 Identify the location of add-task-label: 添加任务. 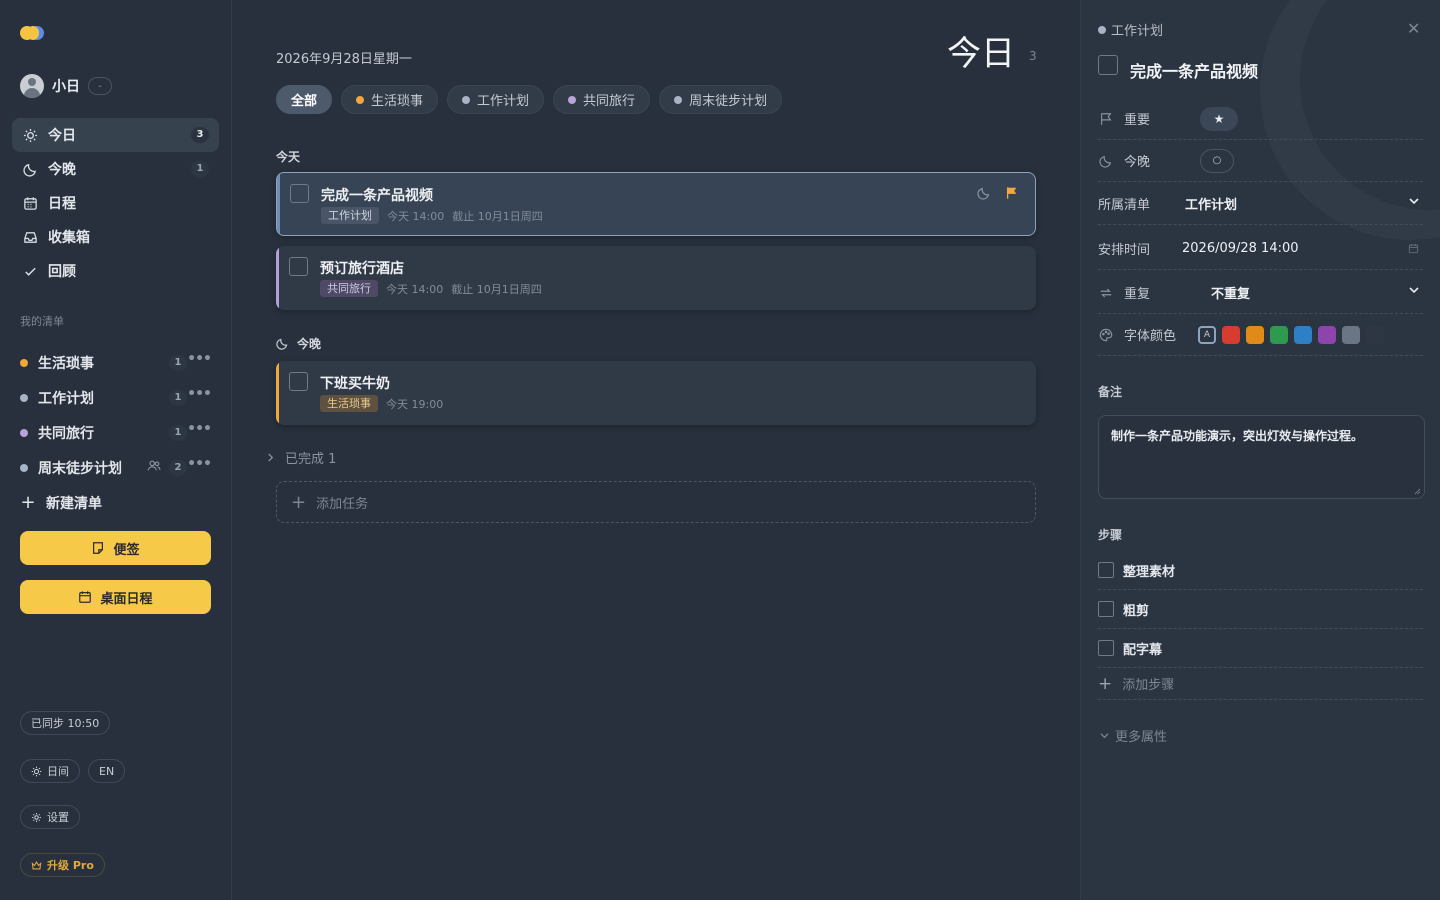
(342, 504).